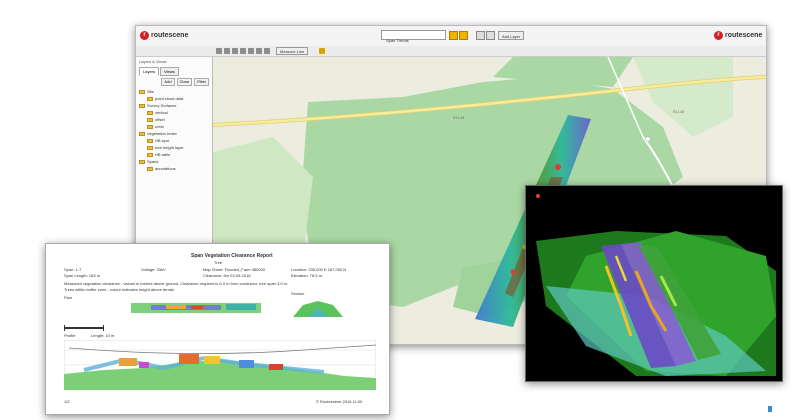  What do you see at coordinates (267, 51) in the screenshot?
I see `draw-icon` at bounding box center [267, 51].